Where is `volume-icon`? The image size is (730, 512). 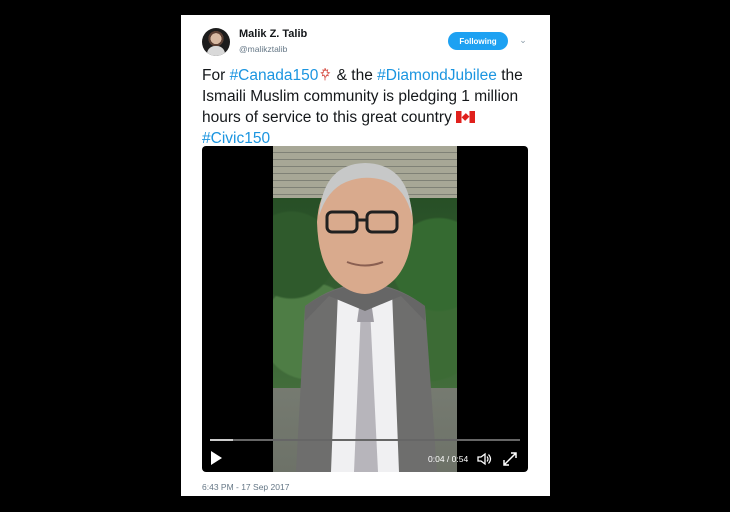
volume-icon is located at coordinates (484, 459).